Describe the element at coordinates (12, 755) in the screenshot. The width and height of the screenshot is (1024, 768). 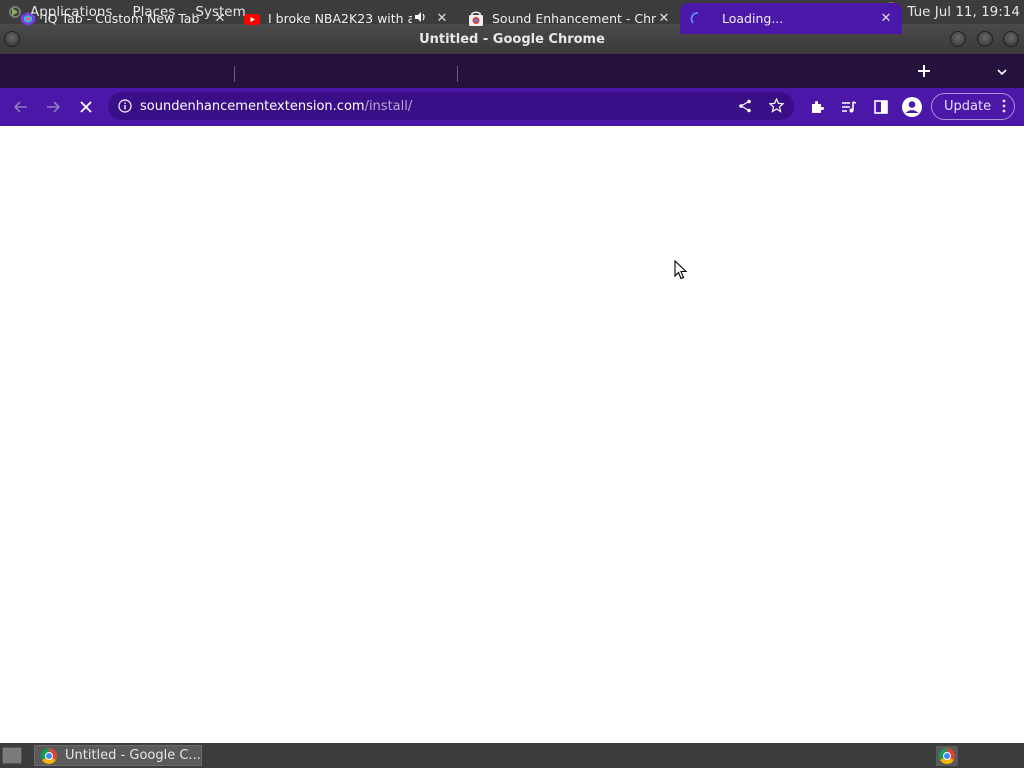
I see `show-desktop-icon` at that location.